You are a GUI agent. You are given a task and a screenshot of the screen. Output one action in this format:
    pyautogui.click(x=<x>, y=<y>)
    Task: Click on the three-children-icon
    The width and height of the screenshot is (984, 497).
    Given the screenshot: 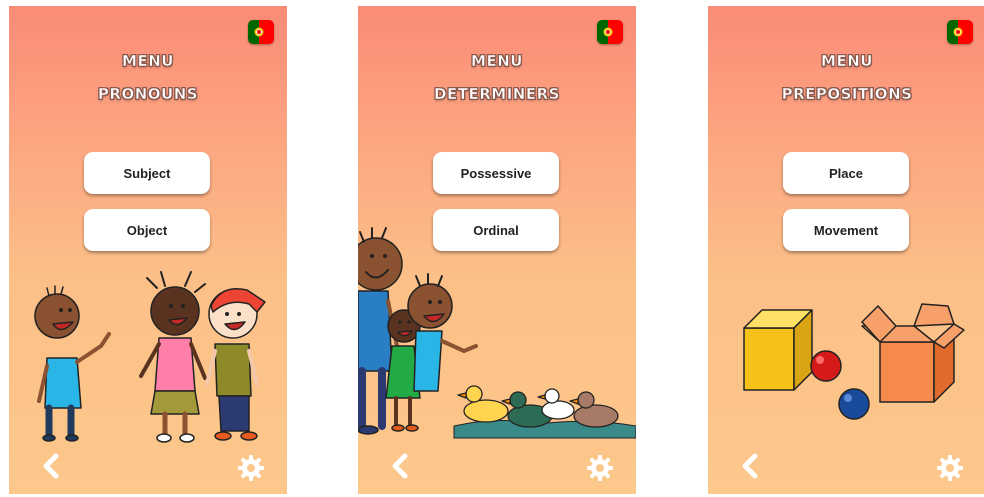 What is the action you would take?
    pyautogui.click(x=150, y=357)
    